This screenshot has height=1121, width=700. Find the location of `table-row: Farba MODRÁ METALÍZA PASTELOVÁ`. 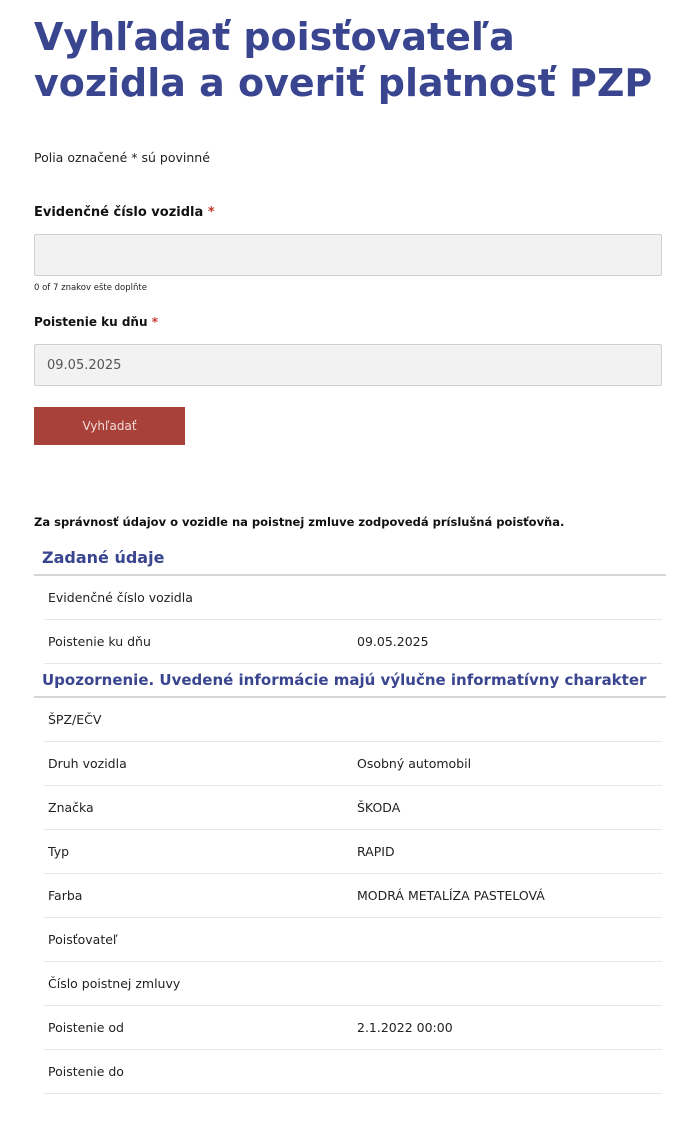

table-row: Farba MODRÁ METALÍZA PASTELOVÁ is located at coordinates (353, 895).